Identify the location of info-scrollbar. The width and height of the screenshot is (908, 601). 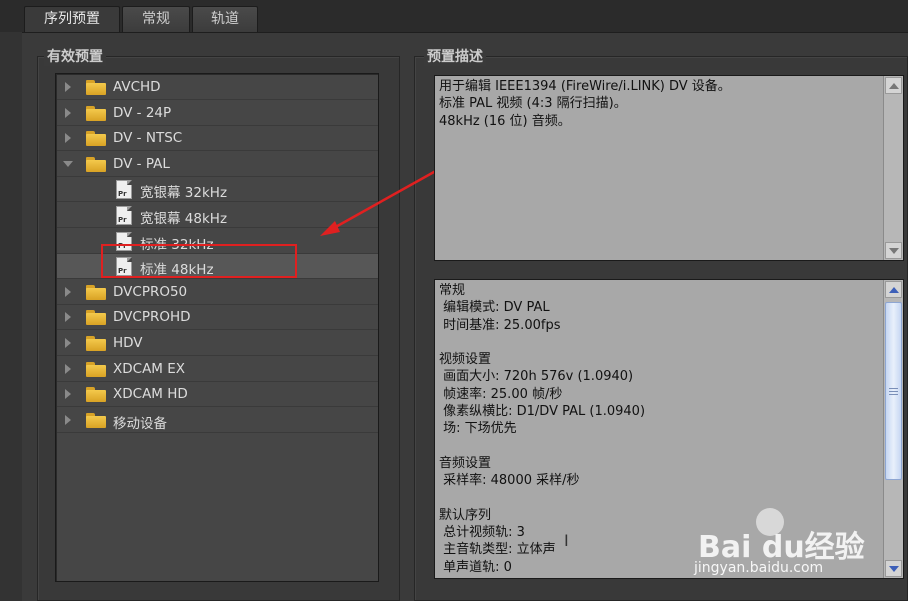
(893, 429).